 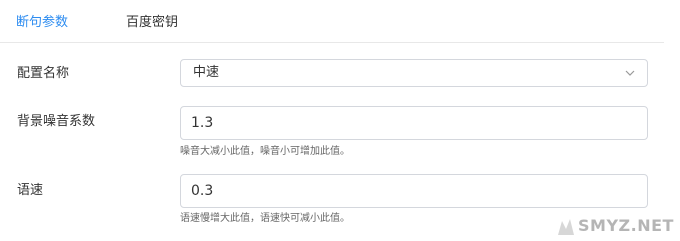 What do you see at coordinates (626, 225) in the screenshot?
I see `watermark-text: SMYZ.NET` at bounding box center [626, 225].